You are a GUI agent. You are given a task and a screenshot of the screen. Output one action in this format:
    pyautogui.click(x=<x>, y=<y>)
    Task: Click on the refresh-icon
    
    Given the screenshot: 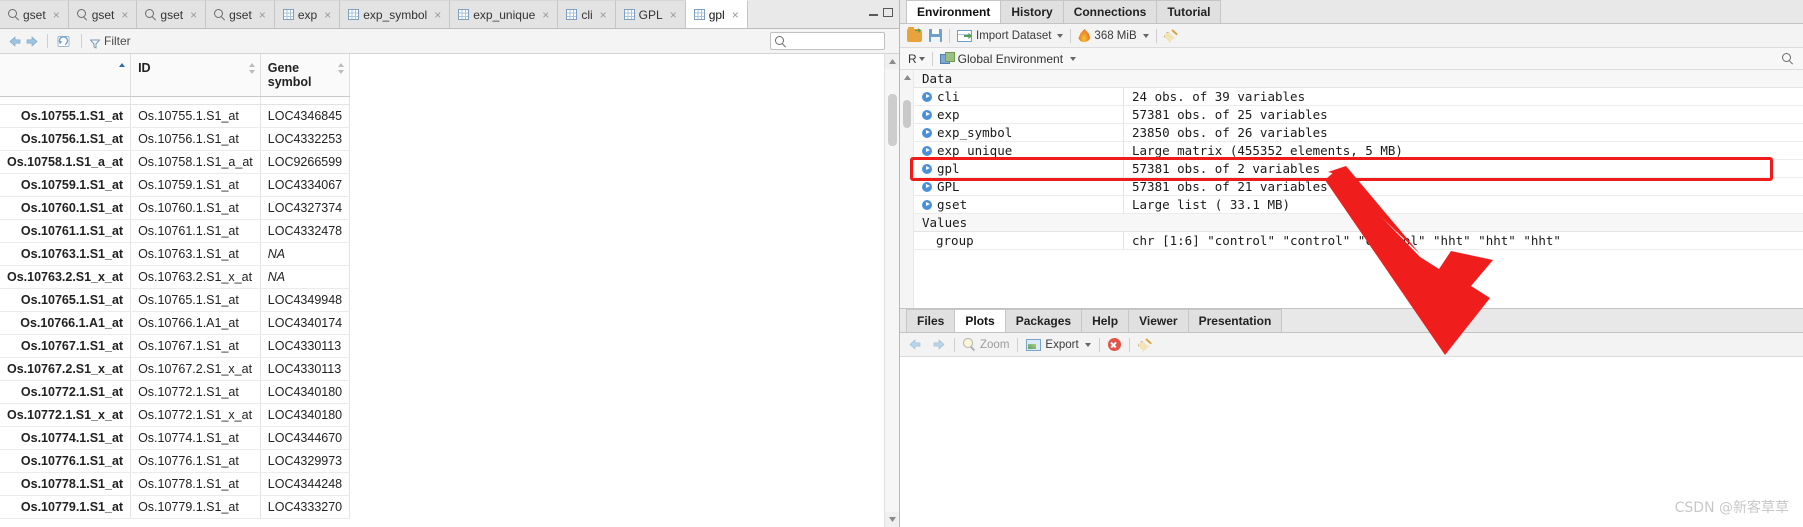 What is the action you would take?
    pyautogui.click(x=64, y=41)
    